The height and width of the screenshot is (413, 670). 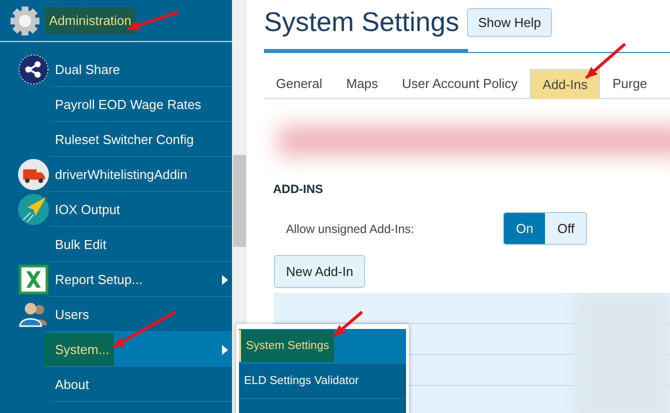 What do you see at coordinates (25, 21) in the screenshot?
I see `gear-icon` at bounding box center [25, 21].